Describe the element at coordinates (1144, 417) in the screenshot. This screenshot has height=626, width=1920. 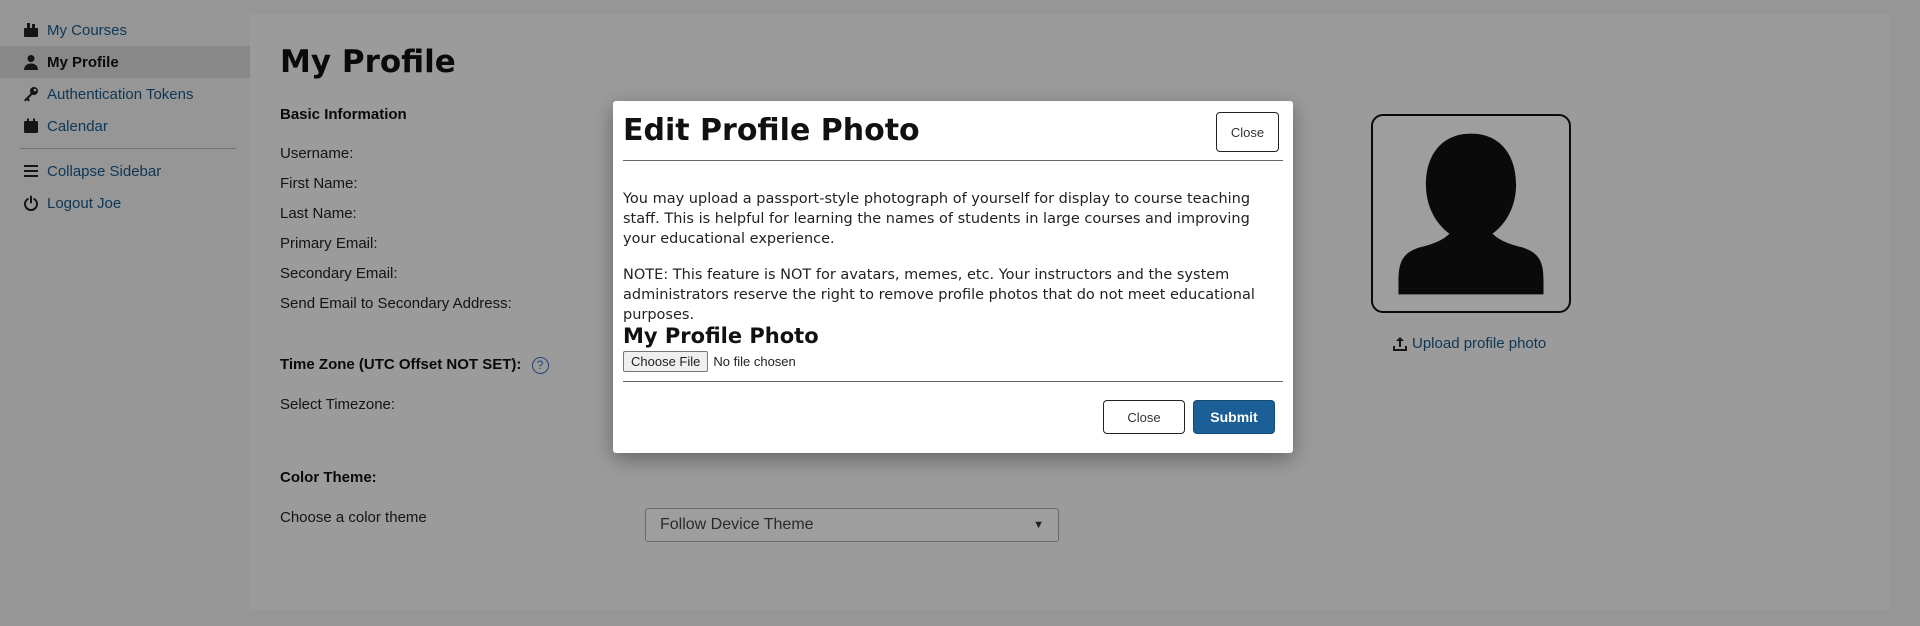
I see `close-bottom-button: Close` at that location.